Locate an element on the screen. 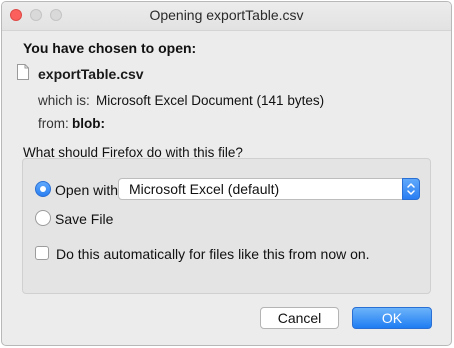 Image resolution: width=454 pixels, height=348 pixels. title-bar: Opening exportTable.csv is located at coordinates (226, 16).